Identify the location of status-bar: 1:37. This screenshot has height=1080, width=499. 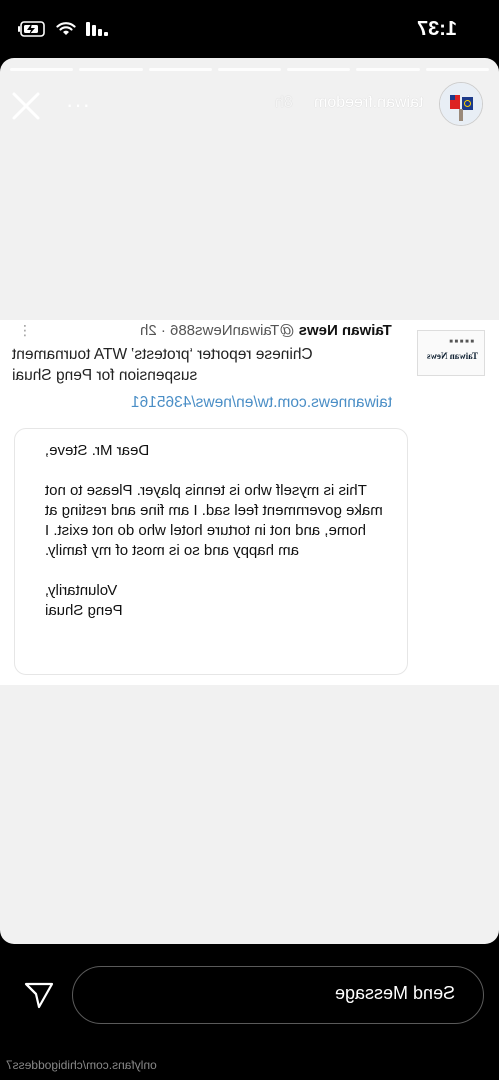
(249, 29).